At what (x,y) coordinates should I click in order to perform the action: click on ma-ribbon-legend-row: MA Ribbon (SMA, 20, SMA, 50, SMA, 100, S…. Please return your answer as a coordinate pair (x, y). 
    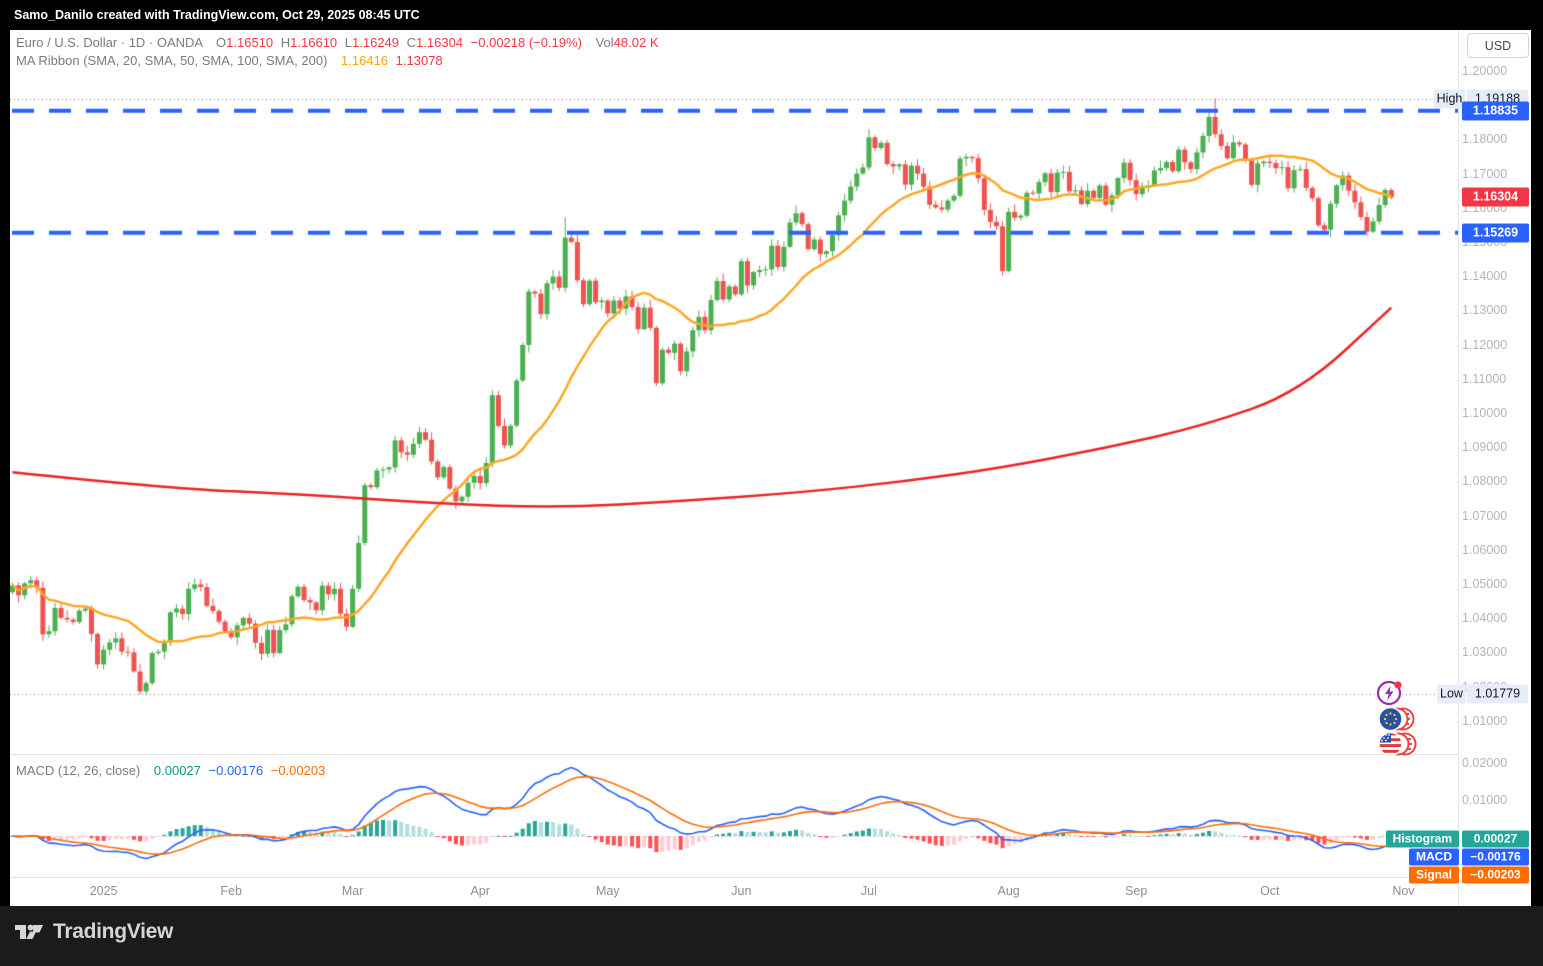
    Looking at the image, I should click on (229, 60).